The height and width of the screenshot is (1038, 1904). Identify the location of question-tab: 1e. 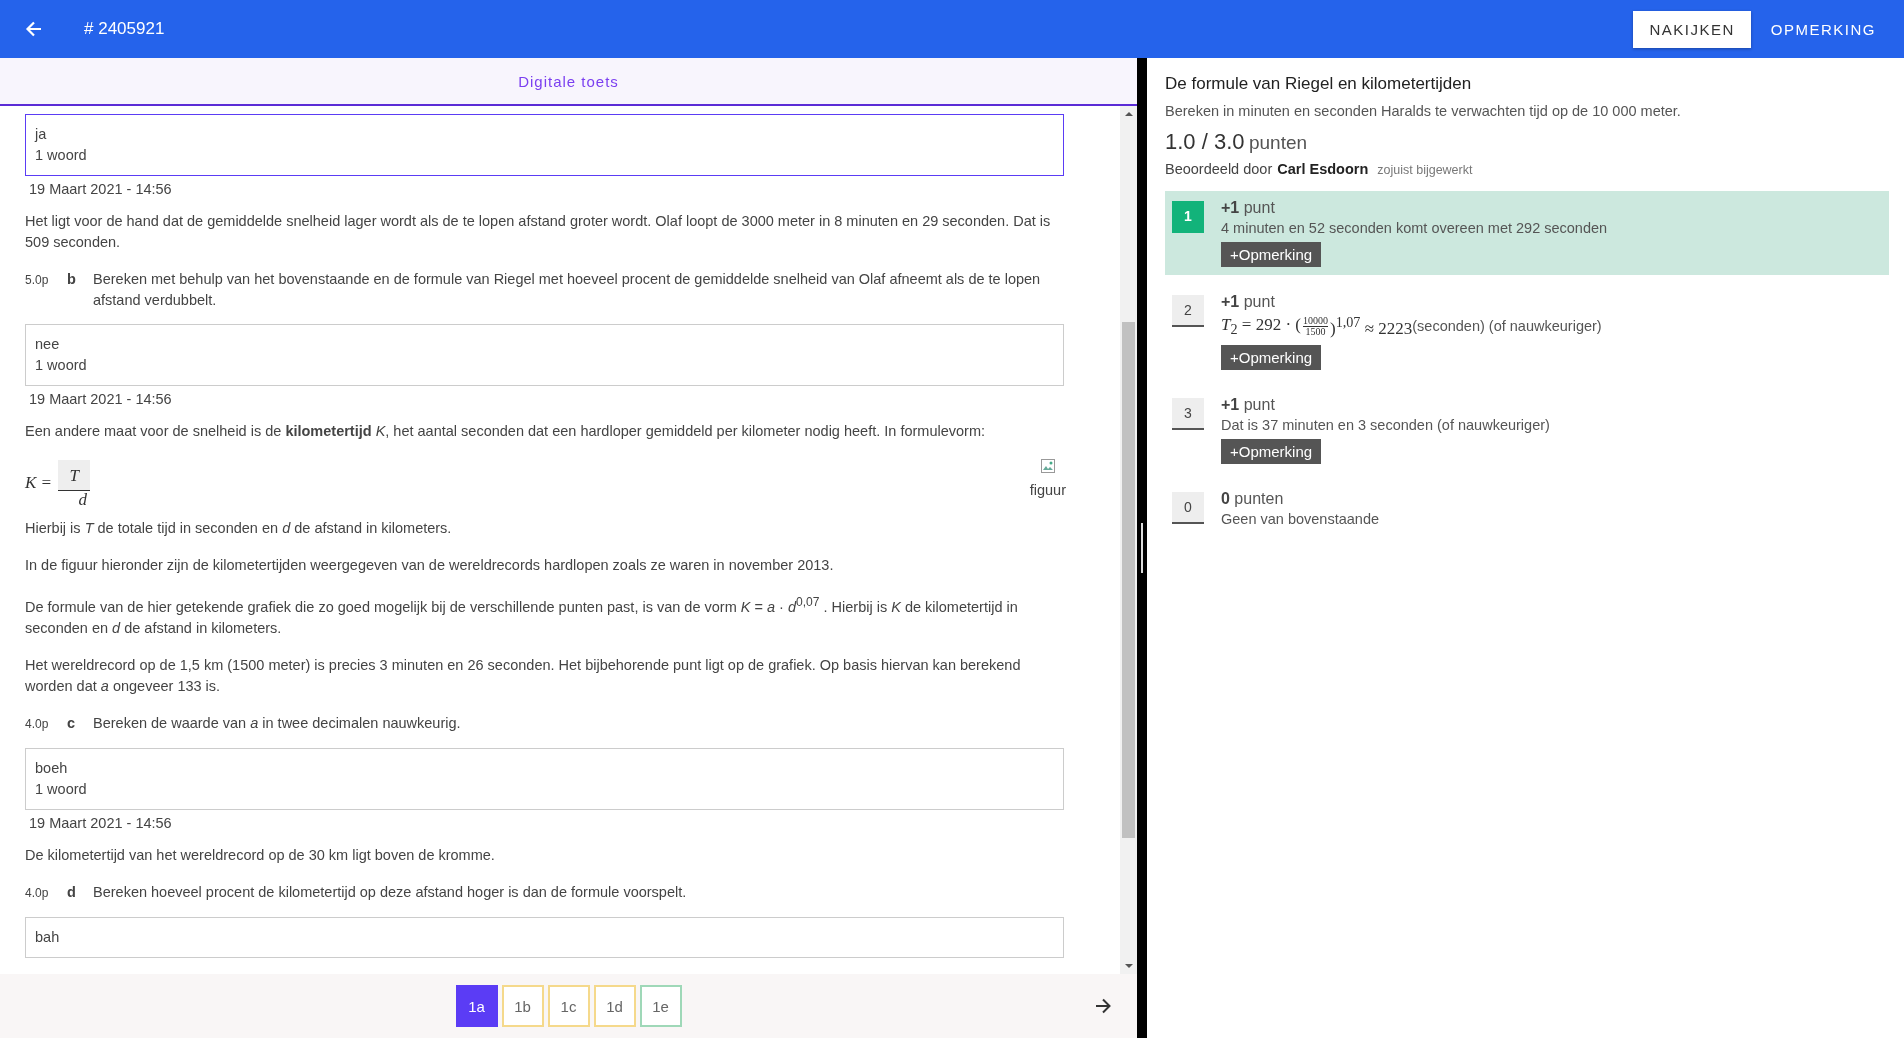
(660, 1006).